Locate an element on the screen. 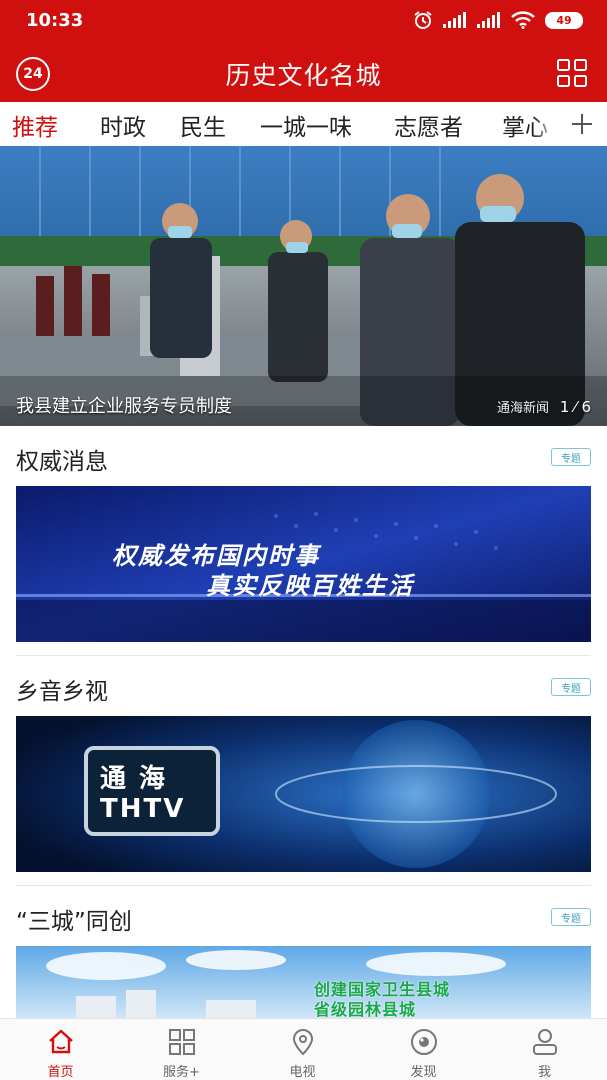 The height and width of the screenshot is (1080, 607). app-header: 24 历史文化名城 is located at coordinates (303, 73).